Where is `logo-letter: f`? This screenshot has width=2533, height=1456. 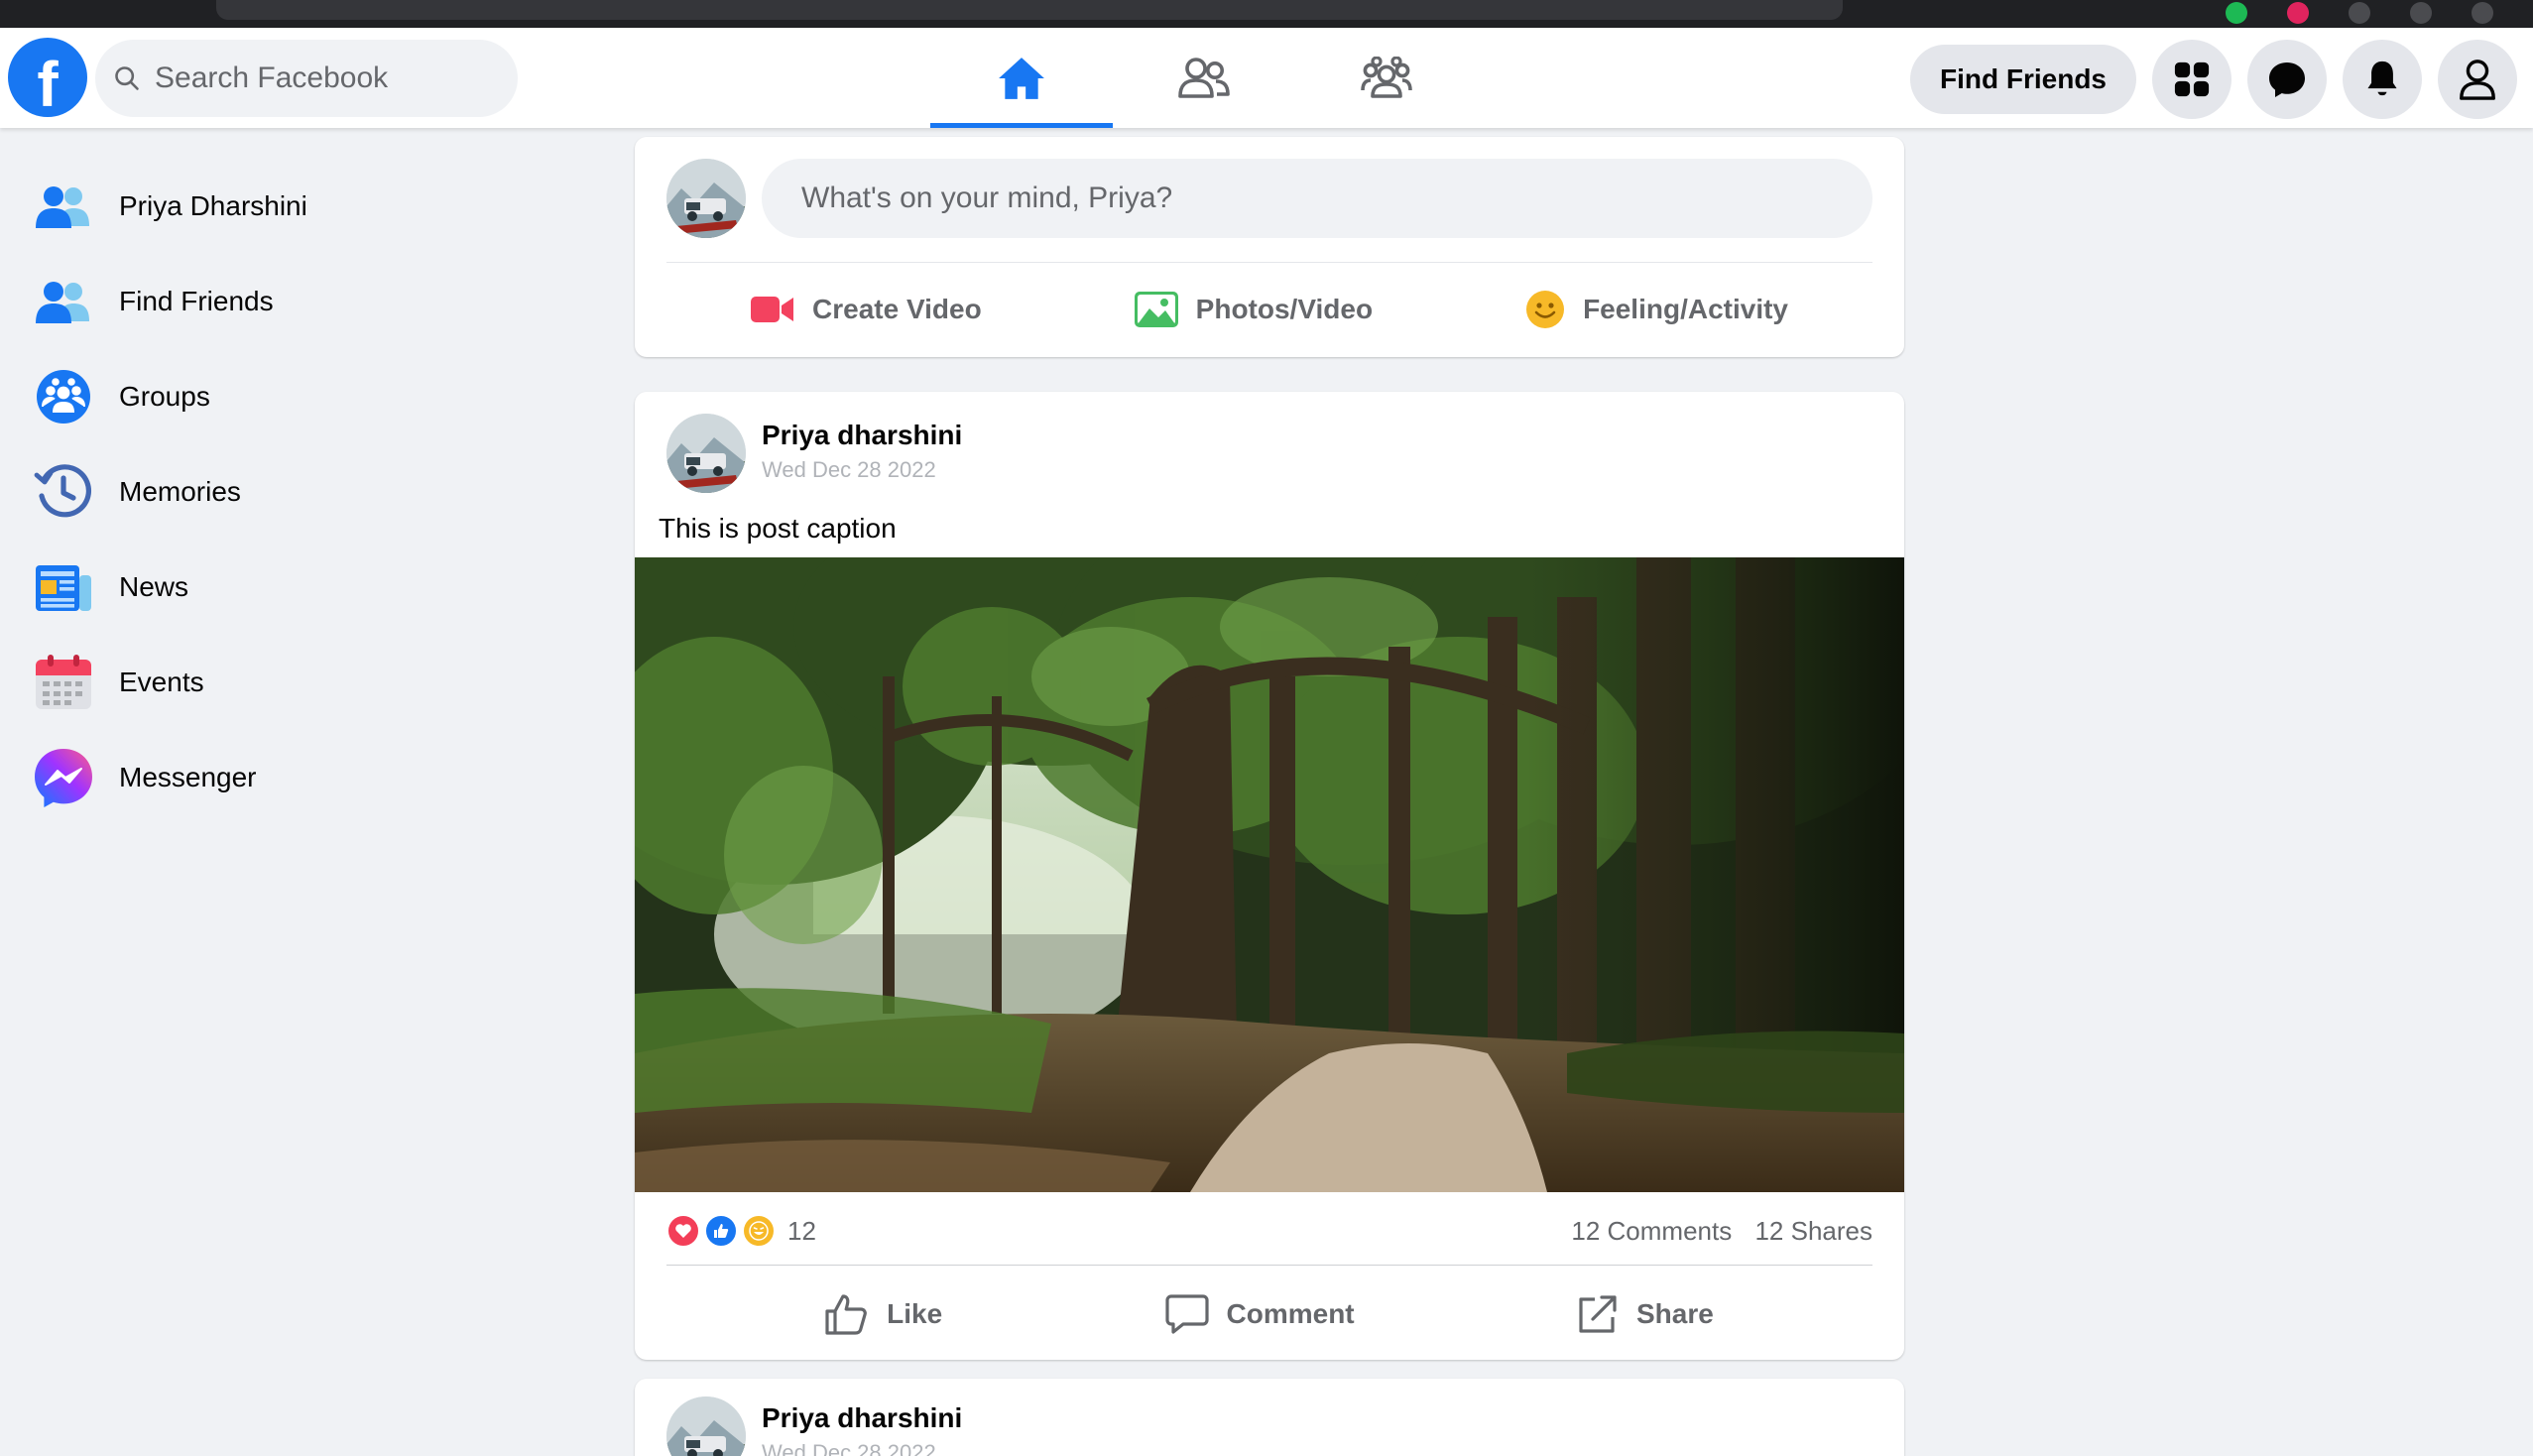
logo-letter: f is located at coordinates (48, 84).